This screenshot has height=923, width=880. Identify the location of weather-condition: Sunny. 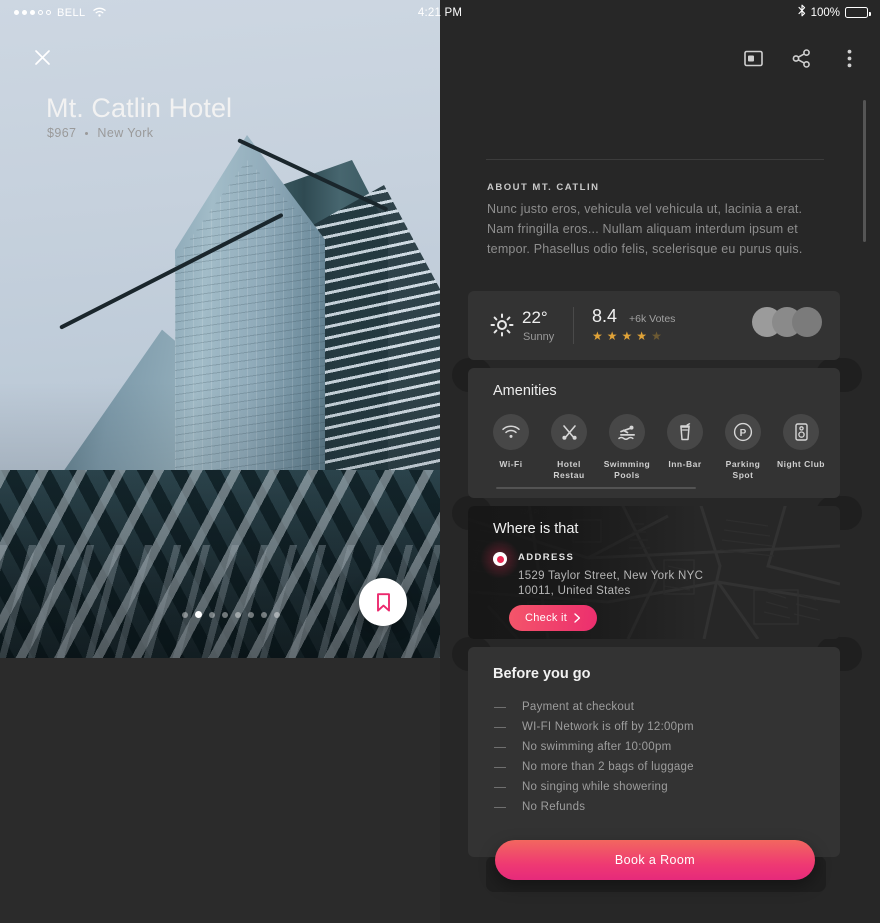
(539, 337).